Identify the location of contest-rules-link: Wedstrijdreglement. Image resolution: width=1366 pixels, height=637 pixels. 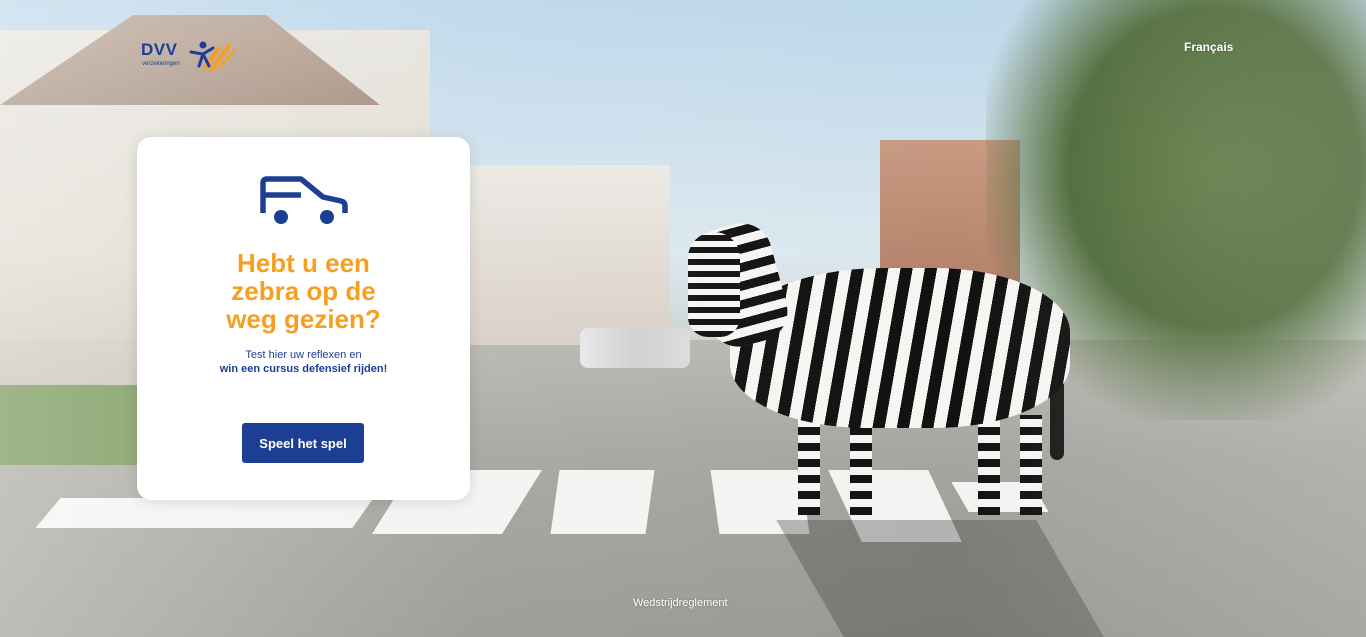
(680, 603).